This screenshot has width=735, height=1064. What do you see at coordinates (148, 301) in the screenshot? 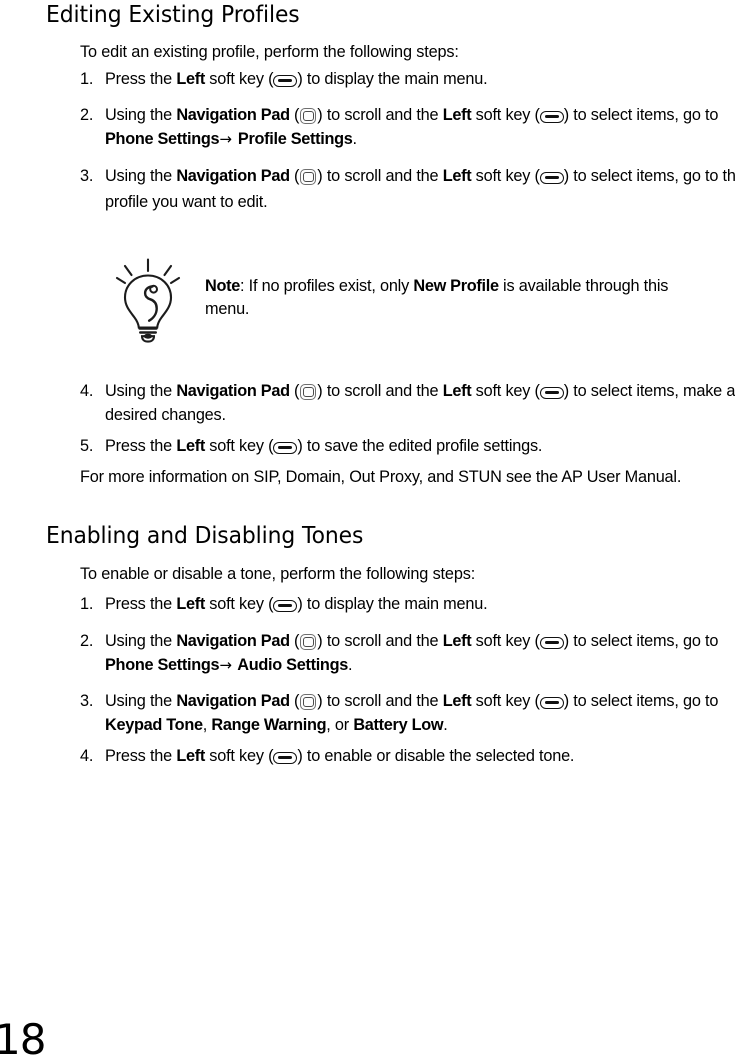
I see `lightbulb-icon` at bounding box center [148, 301].